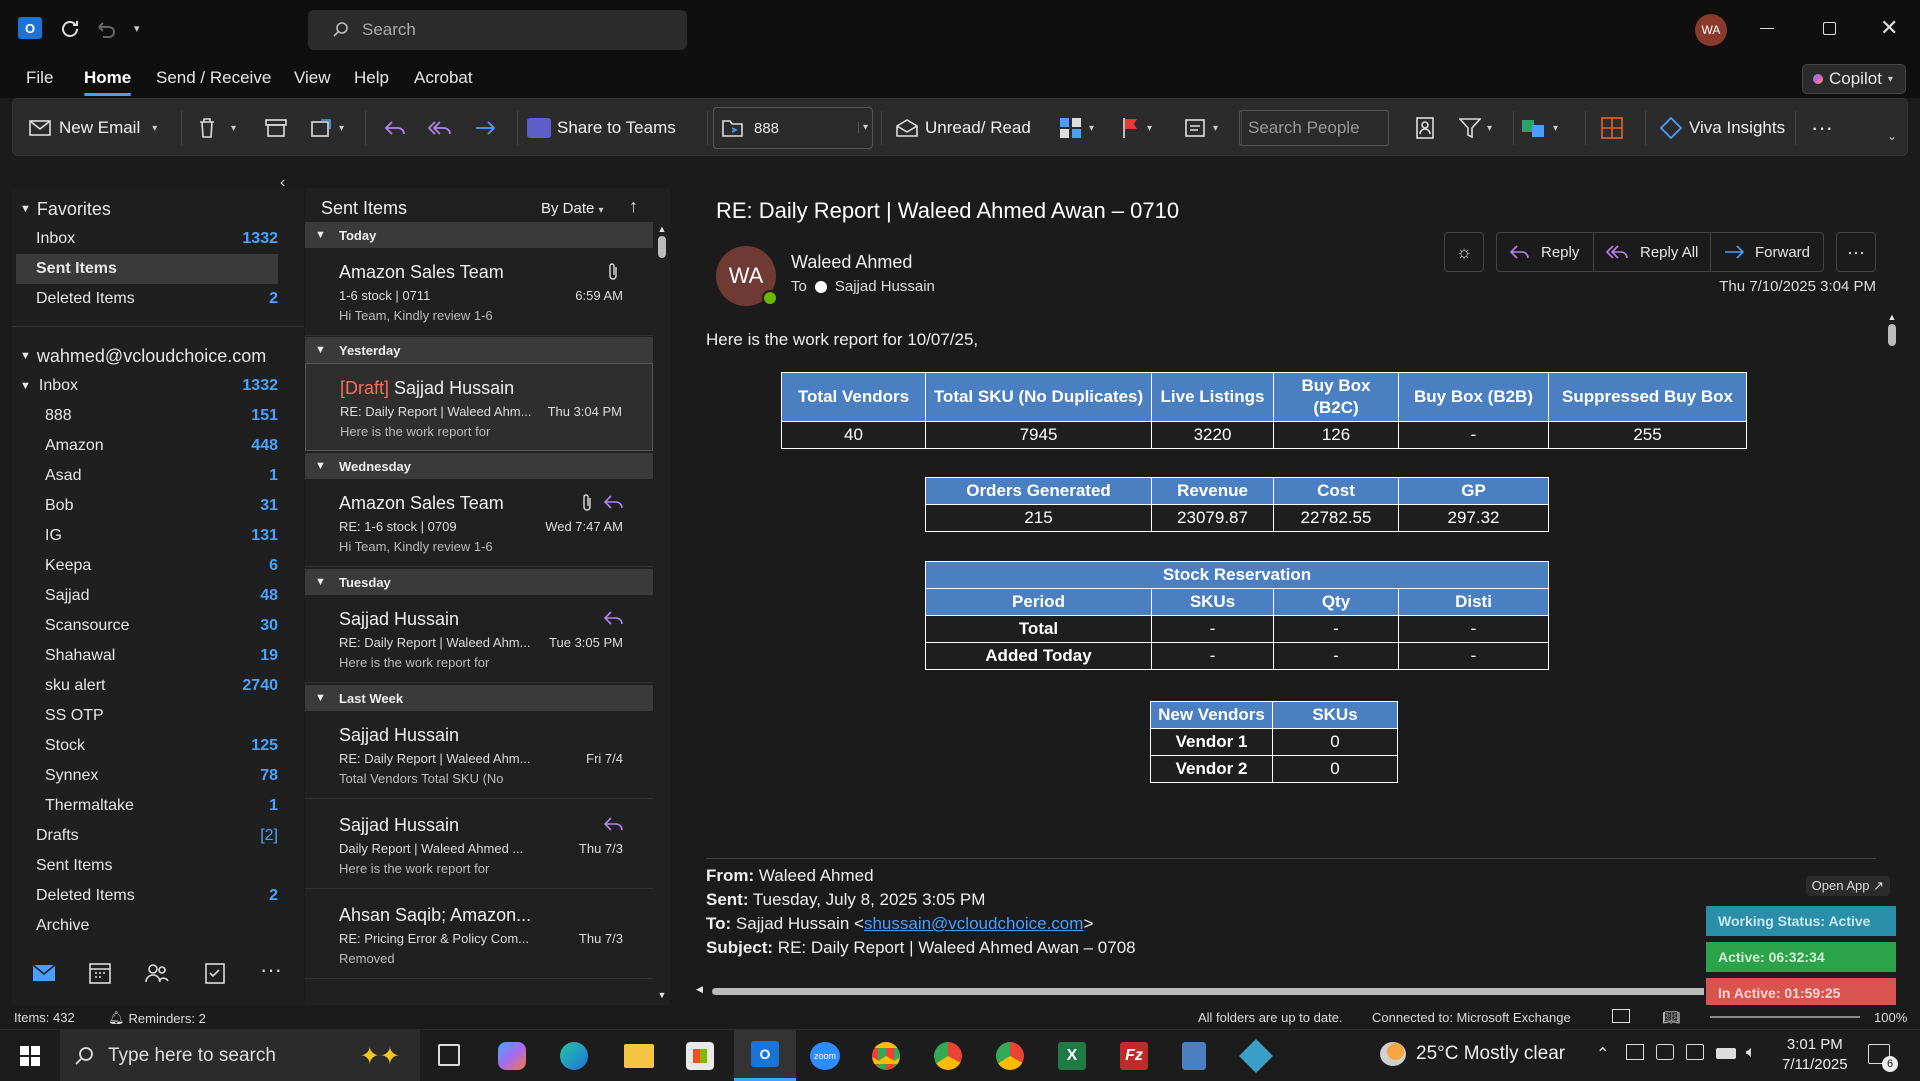  What do you see at coordinates (793, 128) in the screenshot?
I see `move-to-folder-dropdown: 888 ▾` at bounding box center [793, 128].